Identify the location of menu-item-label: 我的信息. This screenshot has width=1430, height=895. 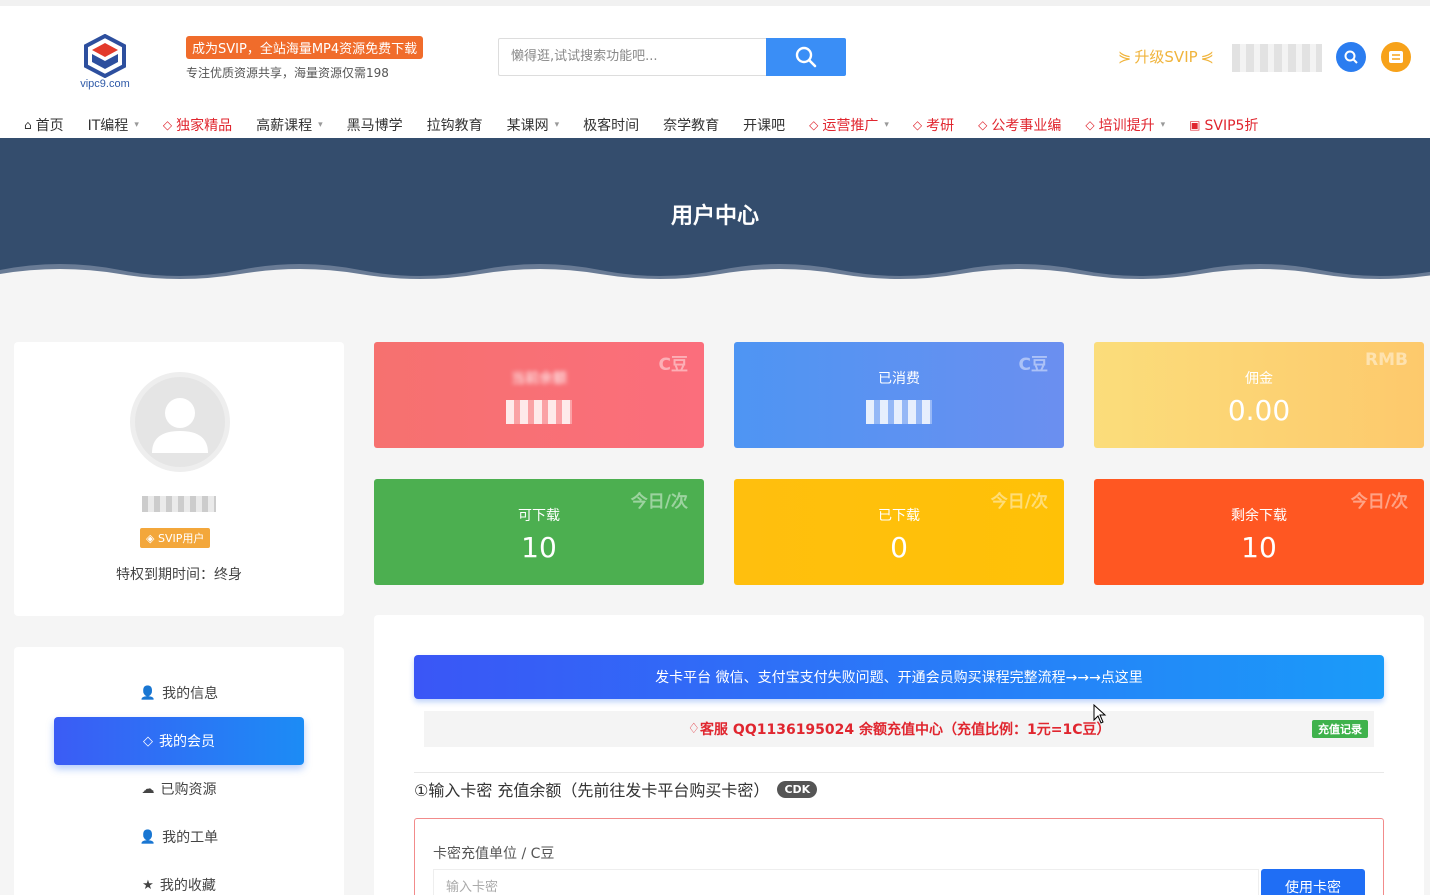
(190, 694).